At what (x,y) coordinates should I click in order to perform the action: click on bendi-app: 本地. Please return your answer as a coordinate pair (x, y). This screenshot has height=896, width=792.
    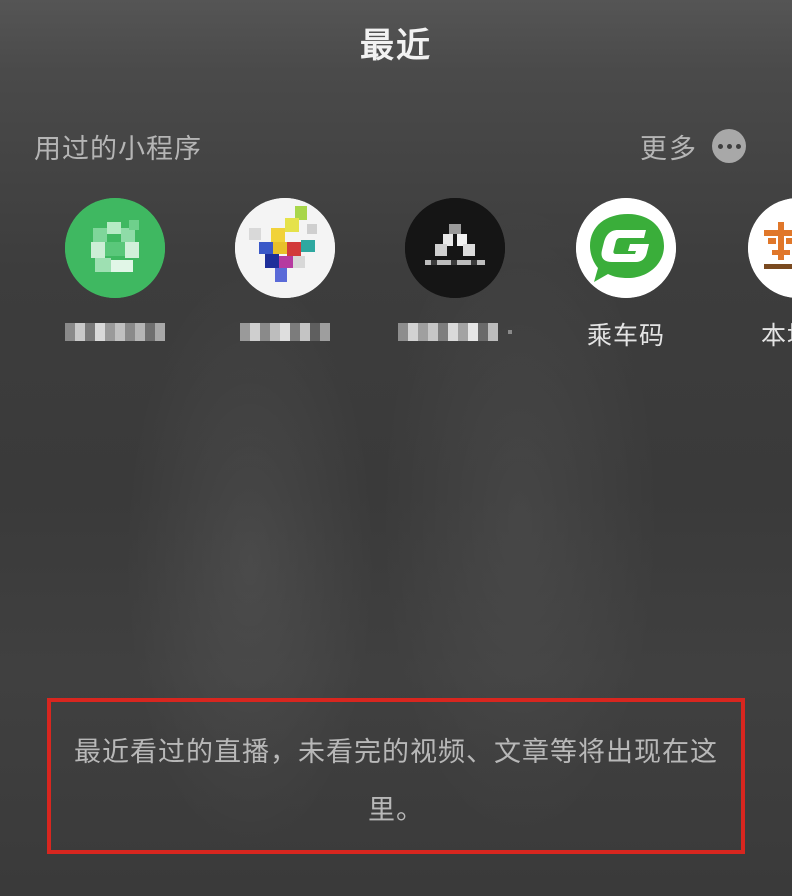
    Looking at the image, I should click on (762, 275).